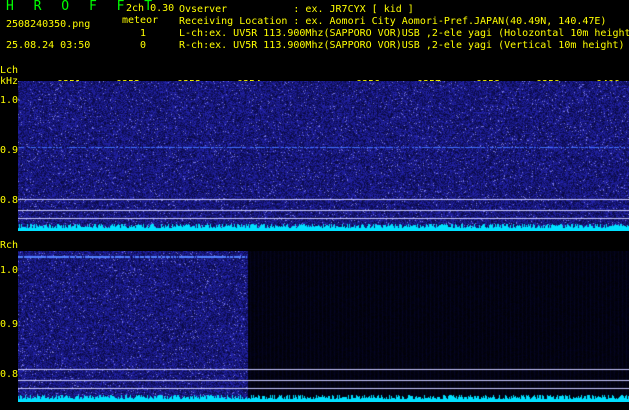 This screenshot has height=410, width=629. What do you see at coordinates (9, 100) in the screenshot?
I see `lch-tick-1-0: 1.0` at bounding box center [9, 100].